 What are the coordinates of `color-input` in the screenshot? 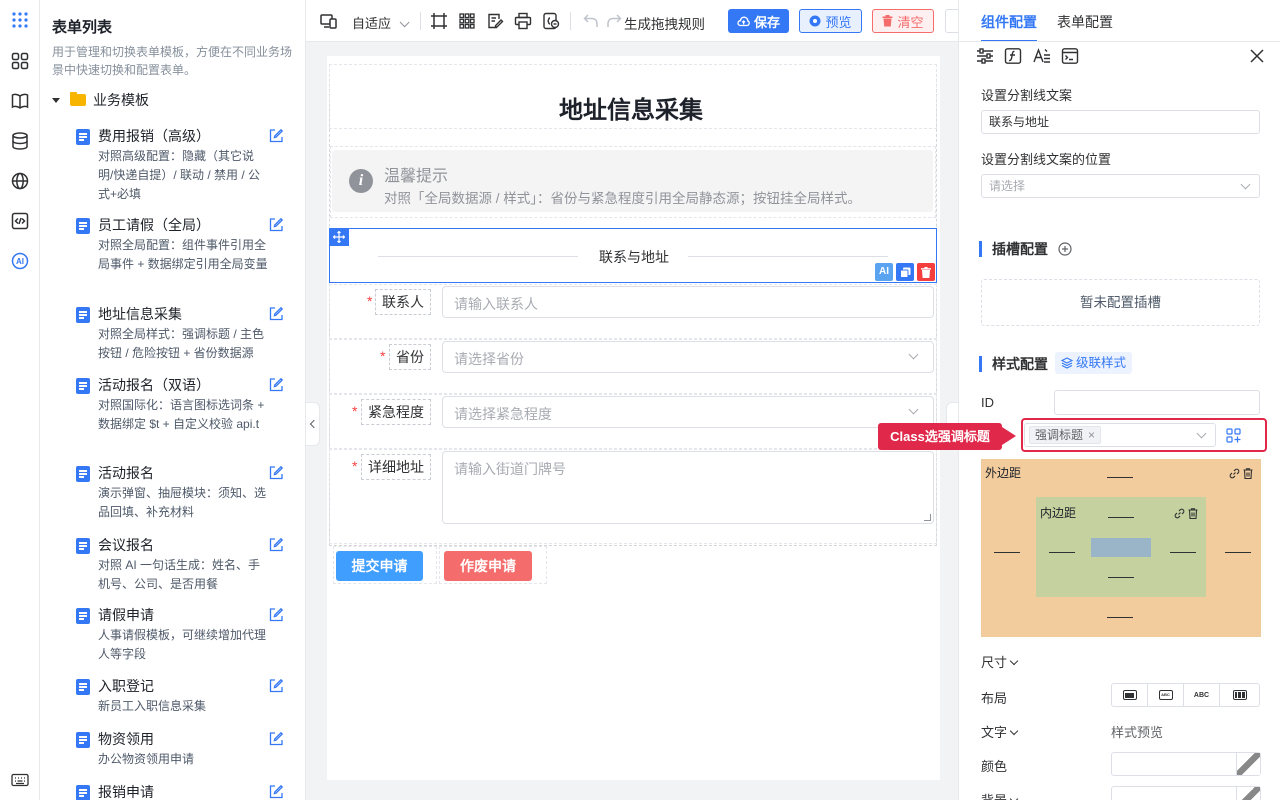 It's located at (1186, 764).